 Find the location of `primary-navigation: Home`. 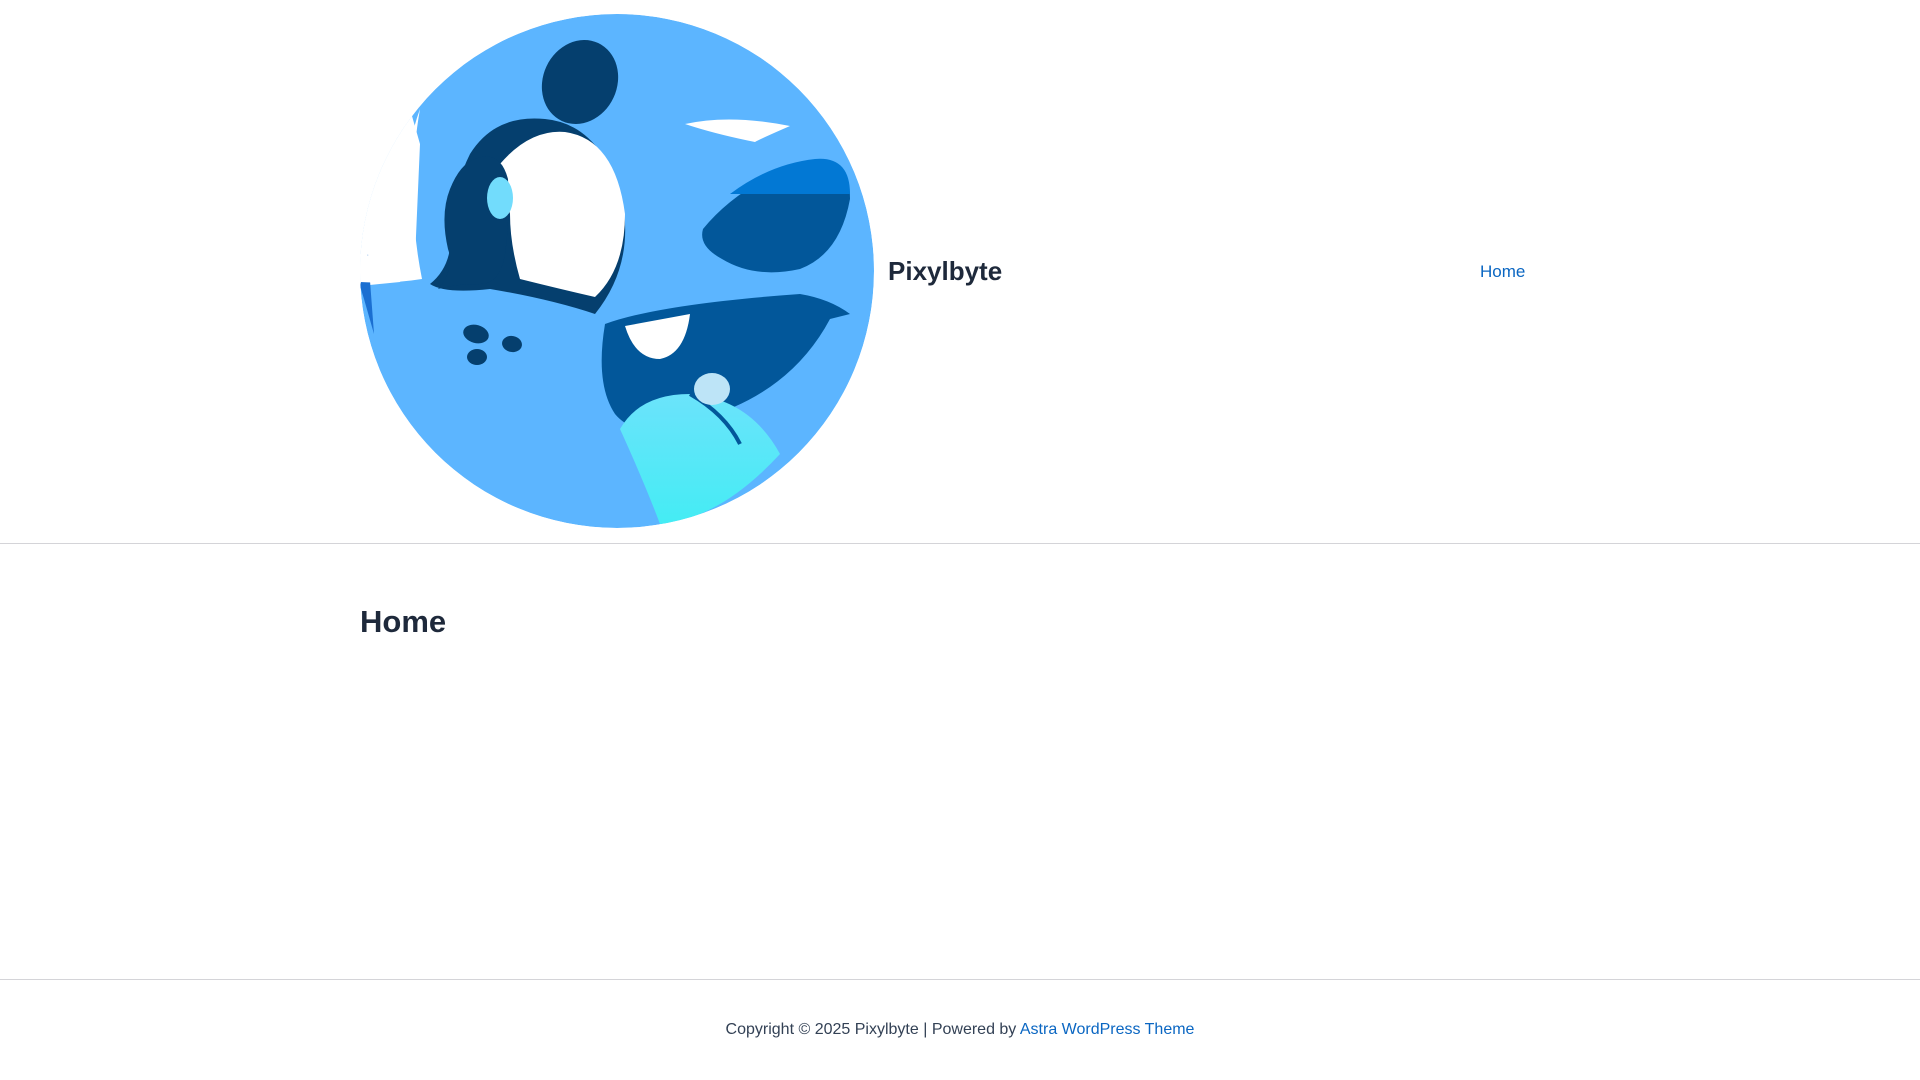

primary-navigation: Home is located at coordinates (1502, 272).